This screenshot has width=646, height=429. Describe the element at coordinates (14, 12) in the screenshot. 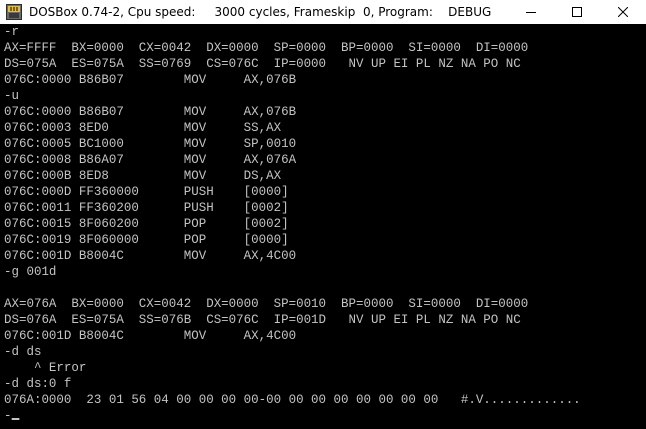

I see `dosbox-icon` at that location.